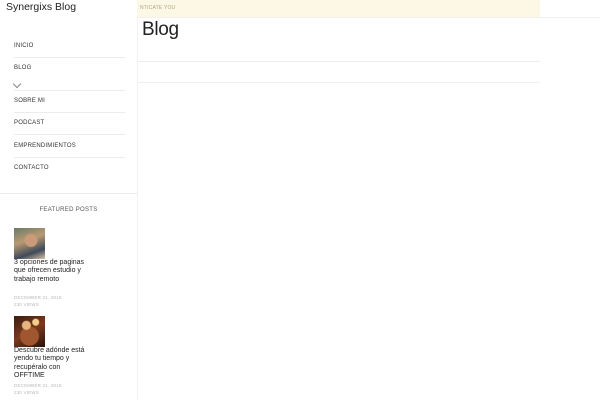 Image resolution: width=600 pixels, height=400 pixels. Describe the element at coordinates (69, 168) in the screenshot. I see `nav-item-contacto: CONTACTO` at that location.